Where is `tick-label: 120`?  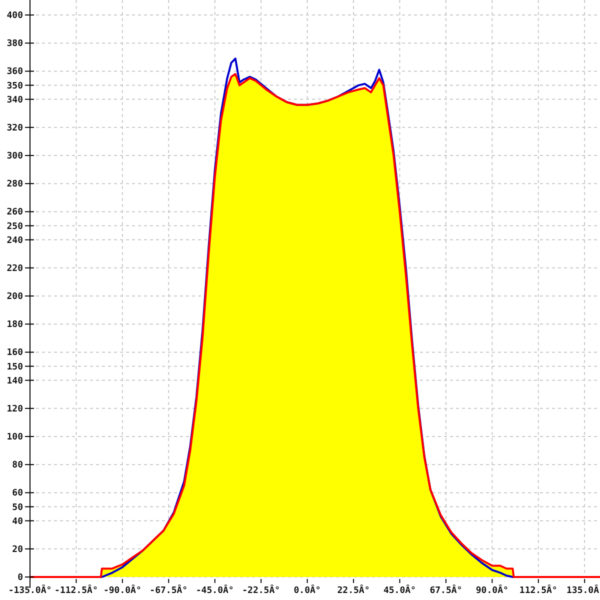 tick-label: 120 is located at coordinates (14, 409).